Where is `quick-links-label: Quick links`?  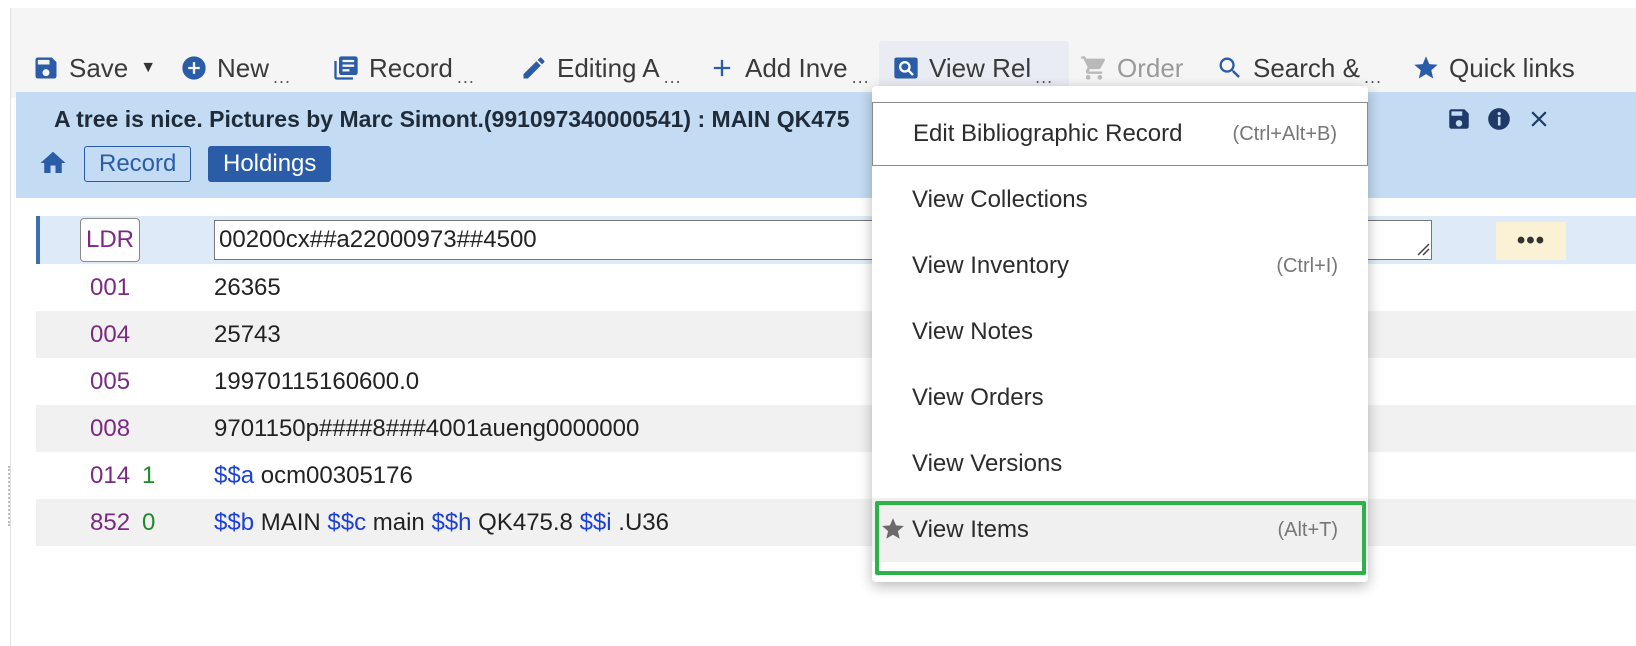
quick-links-label: Quick links is located at coordinates (1512, 67).